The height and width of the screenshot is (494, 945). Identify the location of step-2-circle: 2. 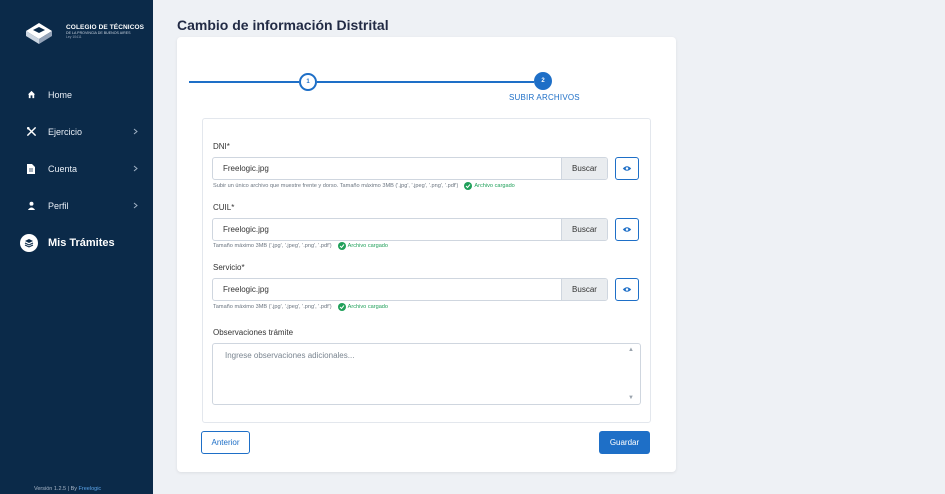
(543, 81).